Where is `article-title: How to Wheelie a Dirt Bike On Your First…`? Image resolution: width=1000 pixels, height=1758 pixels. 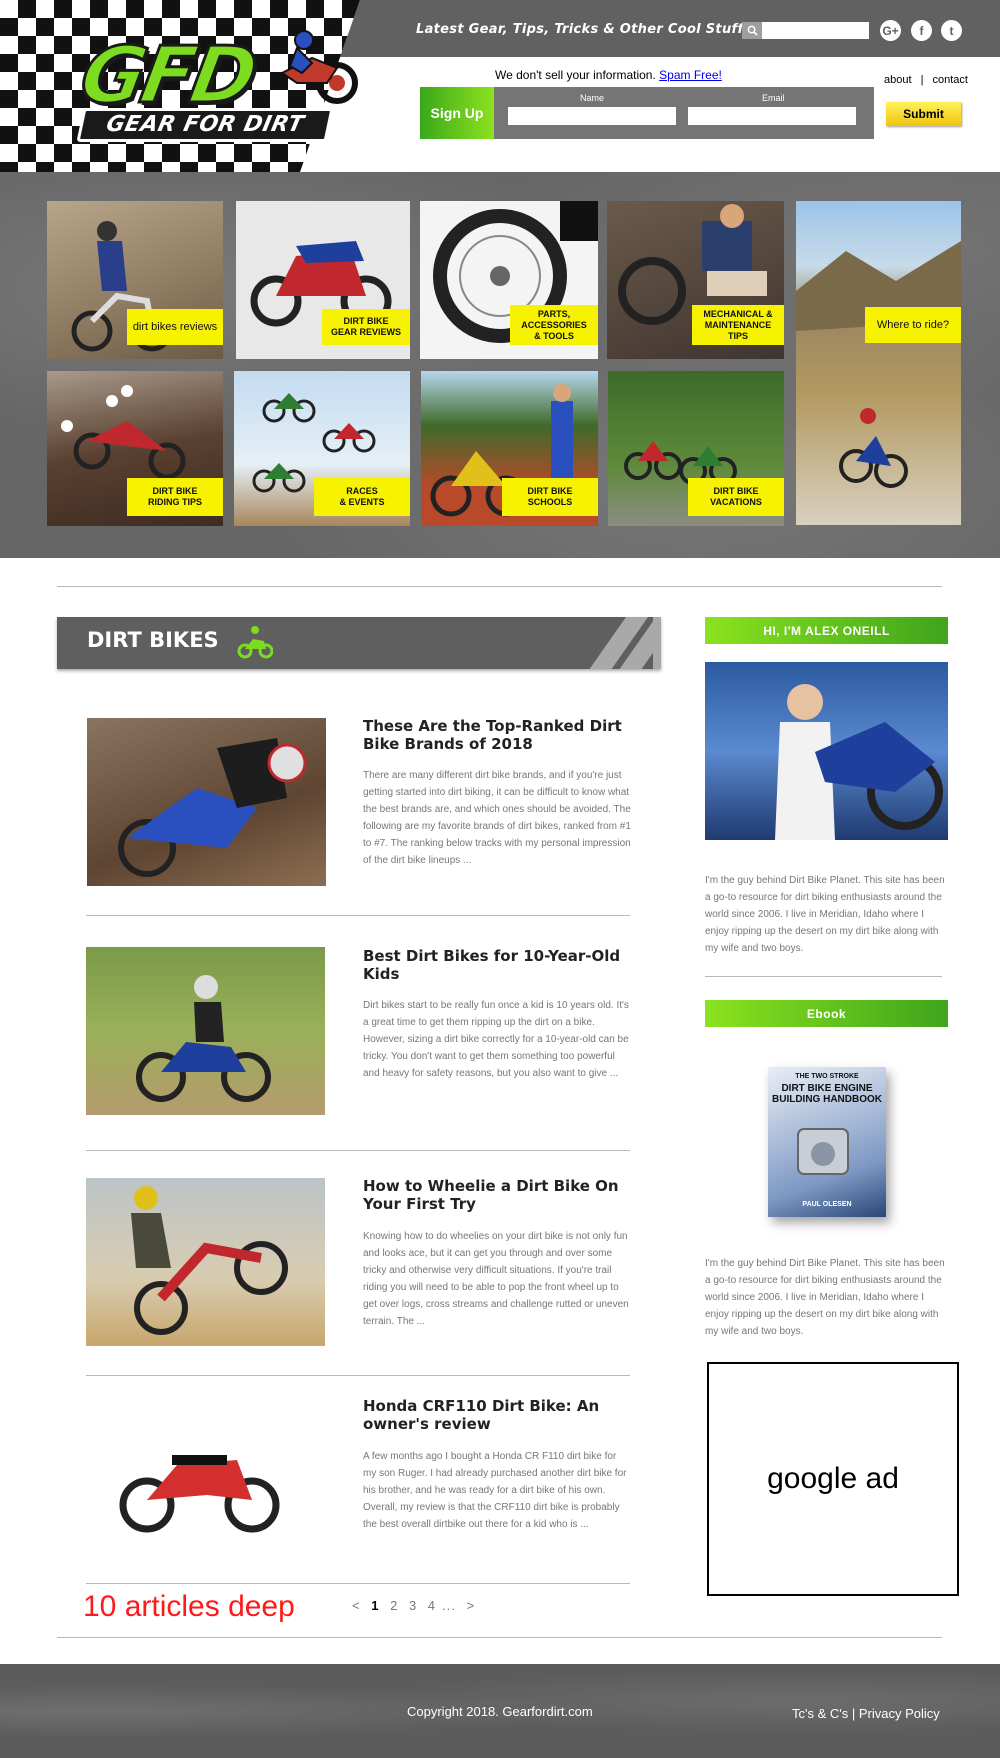
article-title: How to Wheelie a Dirt Bike On Your First… is located at coordinates (493, 1195).